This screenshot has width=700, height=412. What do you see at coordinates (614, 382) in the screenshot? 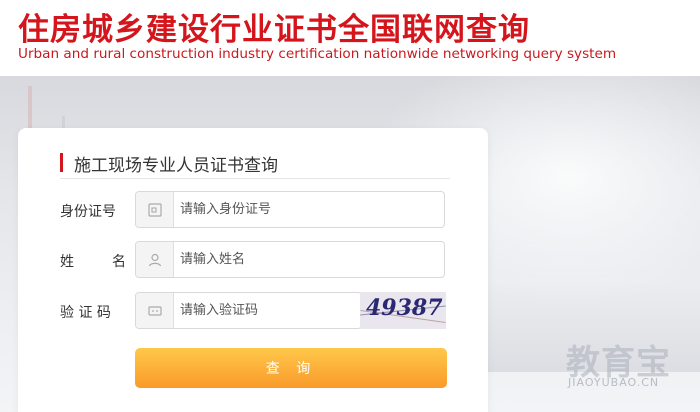
I see `watermark-url: JIAOYUBAO.CN` at bounding box center [614, 382].